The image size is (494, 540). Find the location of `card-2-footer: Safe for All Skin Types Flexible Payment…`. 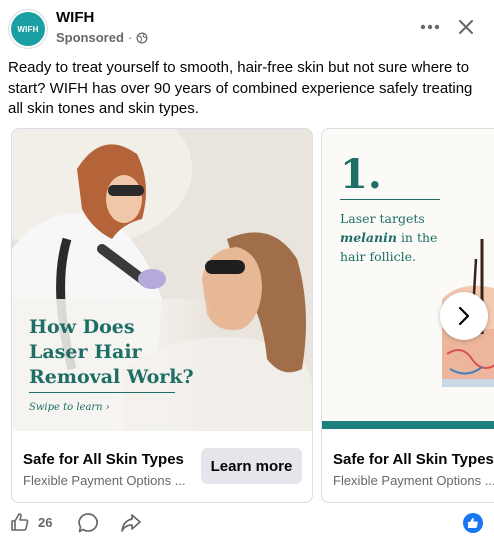

card-2-footer: Safe for All Skin Types Flexible Payment… is located at coordinates (408, 466).